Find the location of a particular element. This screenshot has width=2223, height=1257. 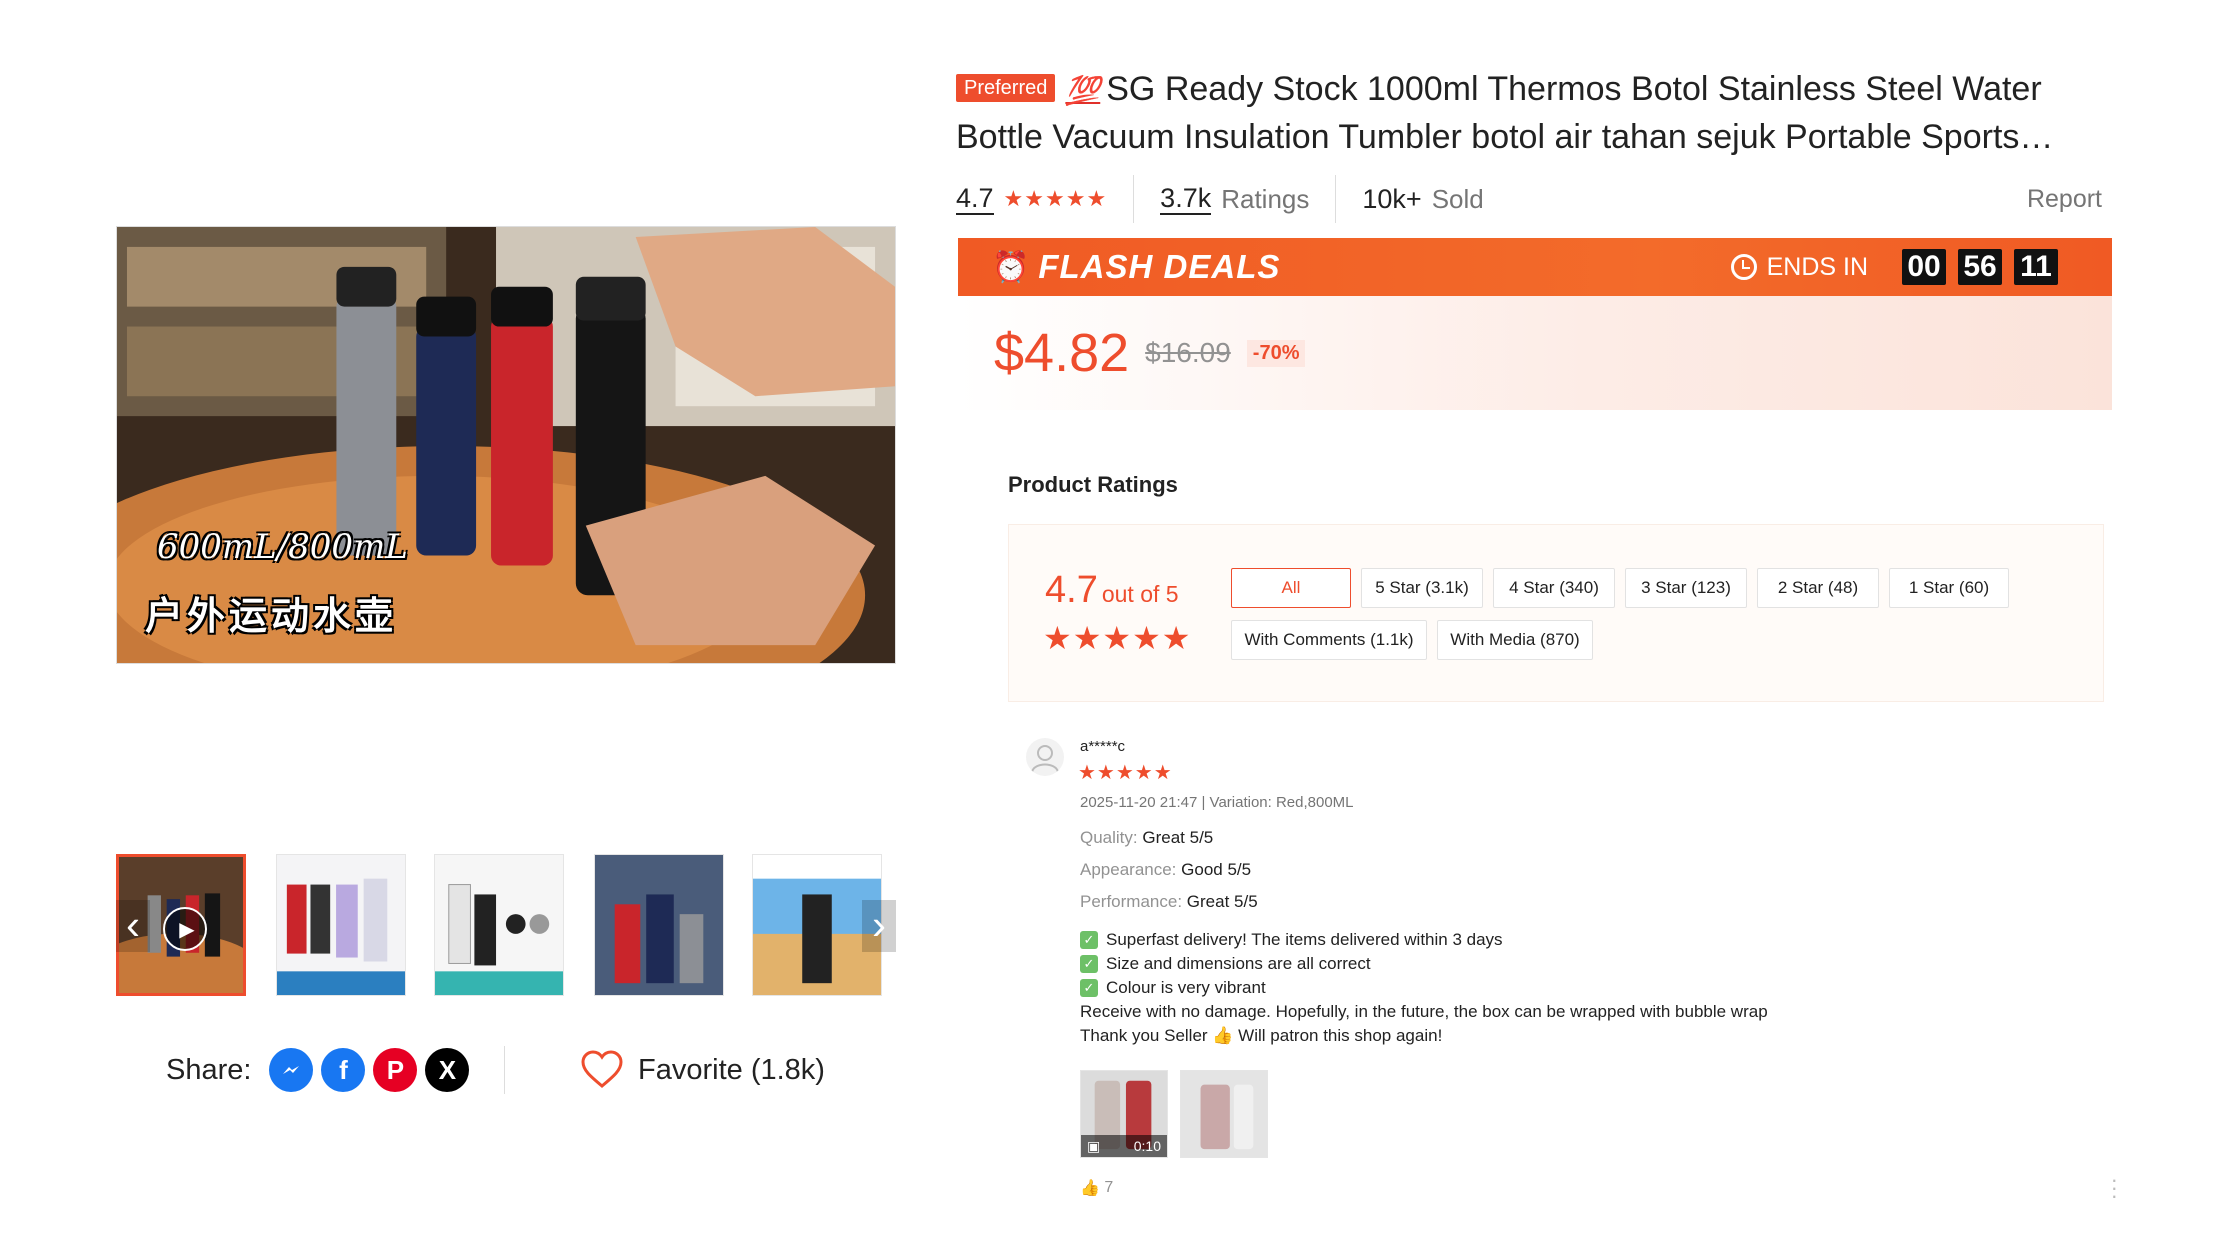

ratings-count-stat: 3.7k Ratings is located at coordinates (1234, 199).